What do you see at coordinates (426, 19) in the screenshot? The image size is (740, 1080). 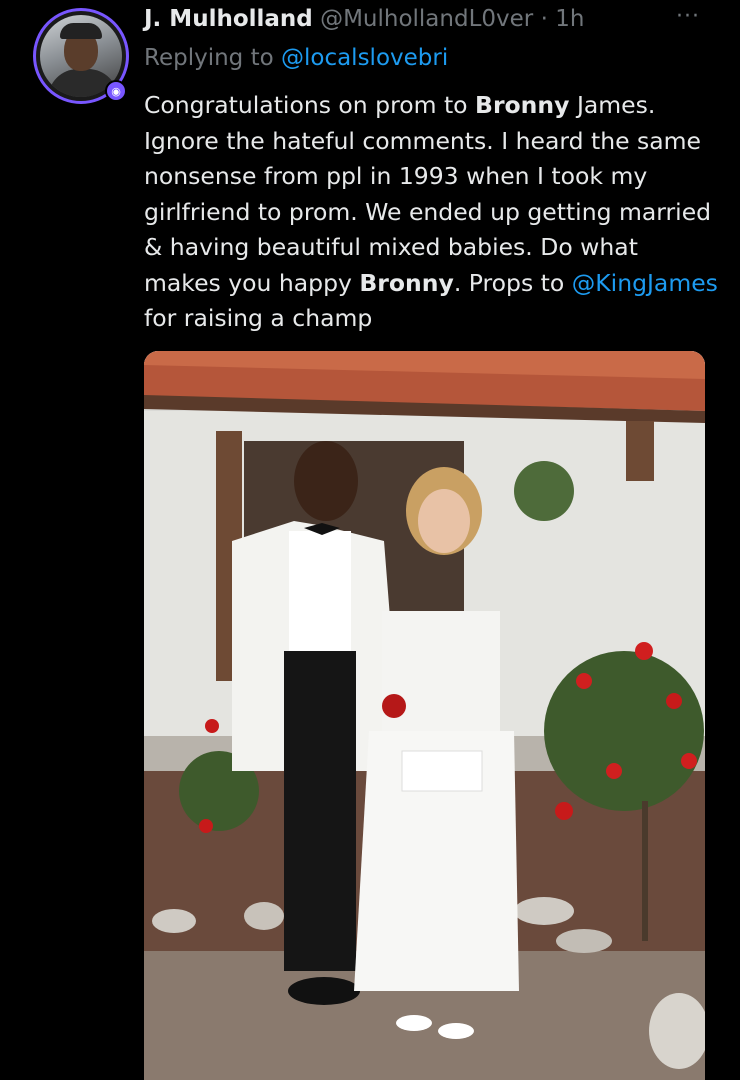 I see `author-handle: @MulhollandL0ver` at bounding box center [426, 19].